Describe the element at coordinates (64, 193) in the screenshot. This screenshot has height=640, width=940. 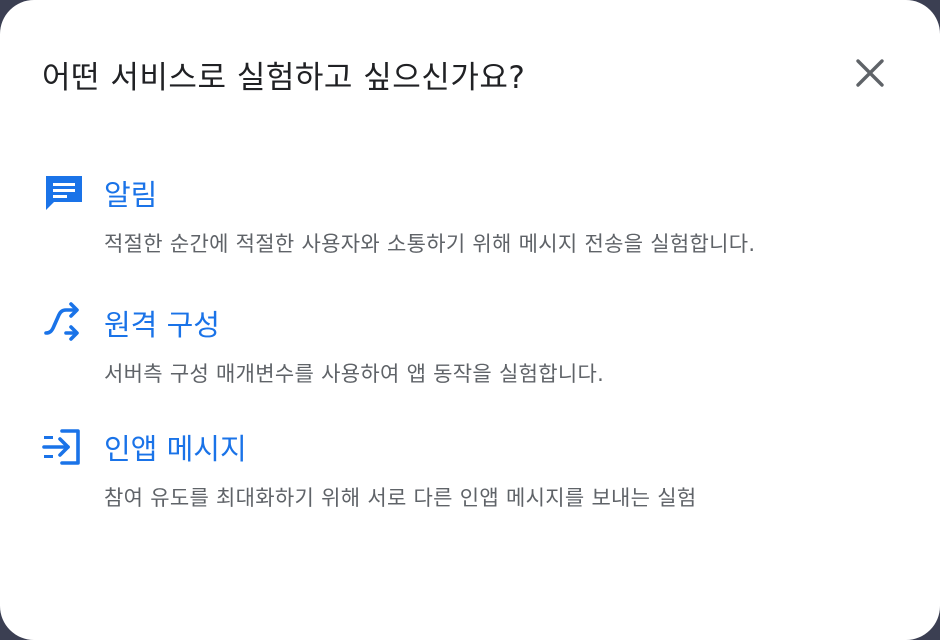
I see `message-icon` at that location.